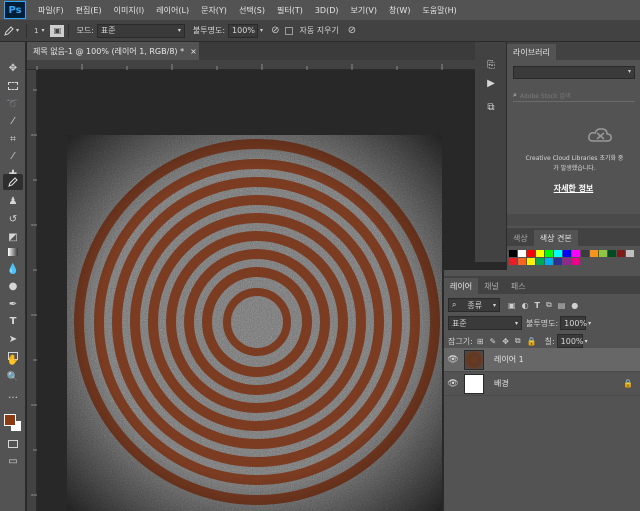  What do you see at coordinates (89, 10) in the screenshot?
I see `menu-edit: 편집(E)` at bounding box center [89, 10].